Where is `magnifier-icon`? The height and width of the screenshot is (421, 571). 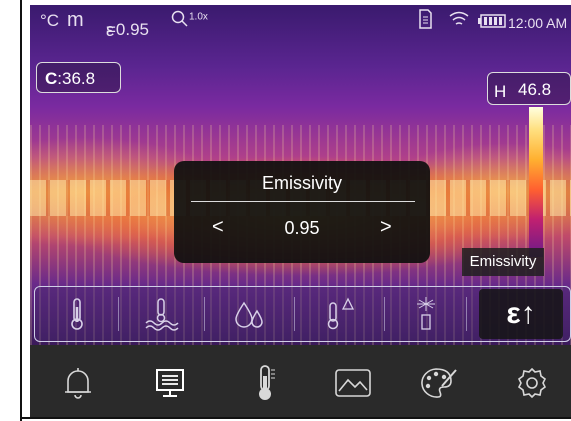 magnifier-icon is located at coordinates (179, 18).